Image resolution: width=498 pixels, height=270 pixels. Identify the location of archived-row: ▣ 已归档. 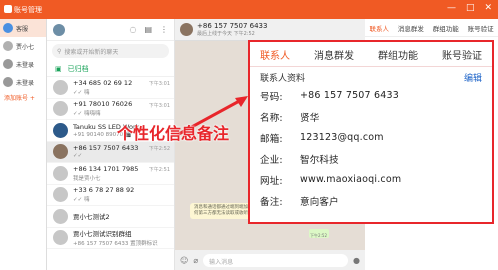
(110, 69).